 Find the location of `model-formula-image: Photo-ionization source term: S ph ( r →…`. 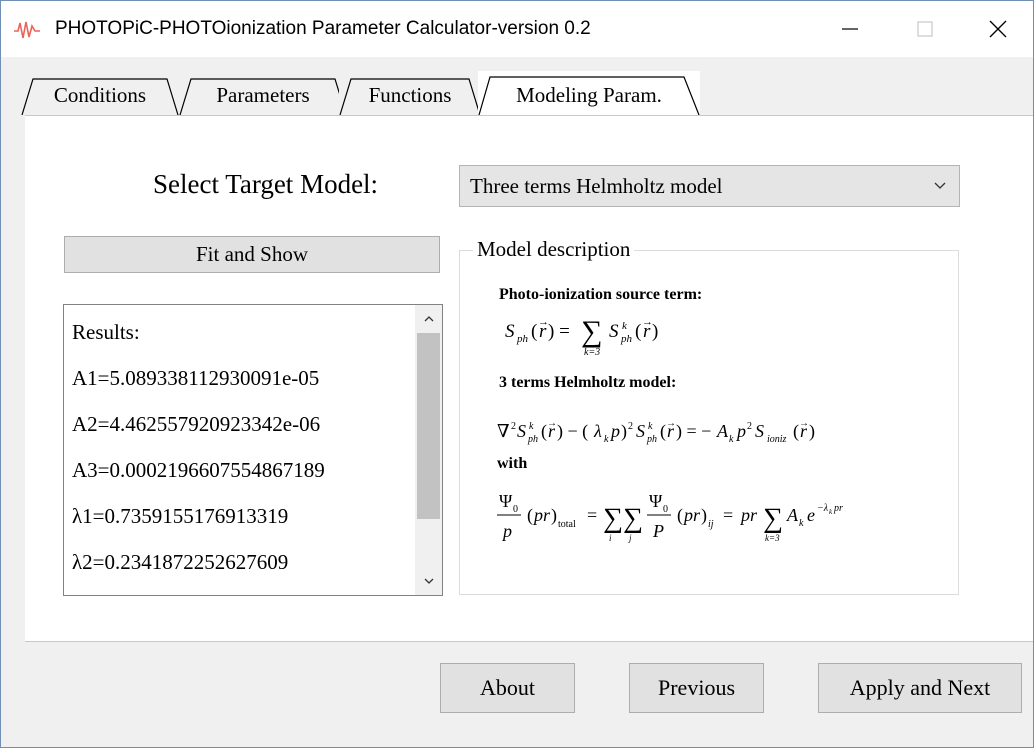

model-formula-image: Photo-ionization source term: S ph ( r →… is located at coordinates (670, 414).